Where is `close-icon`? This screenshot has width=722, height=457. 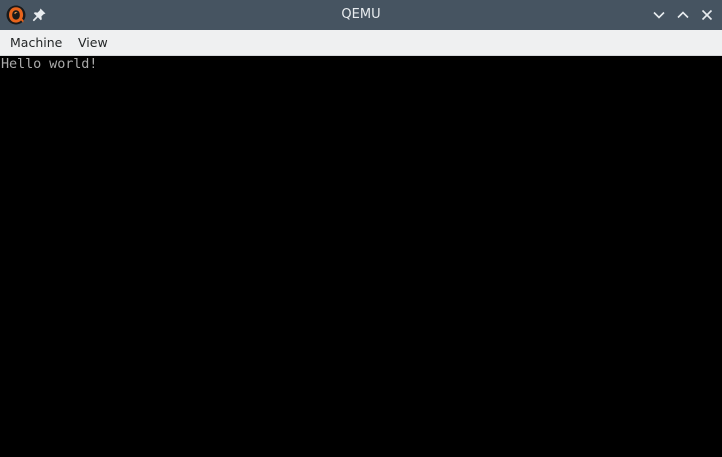
close-icon is located at coordinates (707, 15).